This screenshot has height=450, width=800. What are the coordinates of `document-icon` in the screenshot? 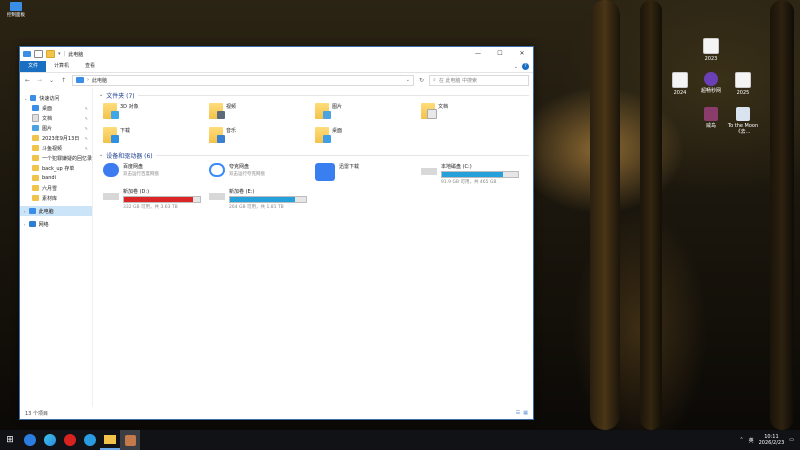 It's located at (711, 46).